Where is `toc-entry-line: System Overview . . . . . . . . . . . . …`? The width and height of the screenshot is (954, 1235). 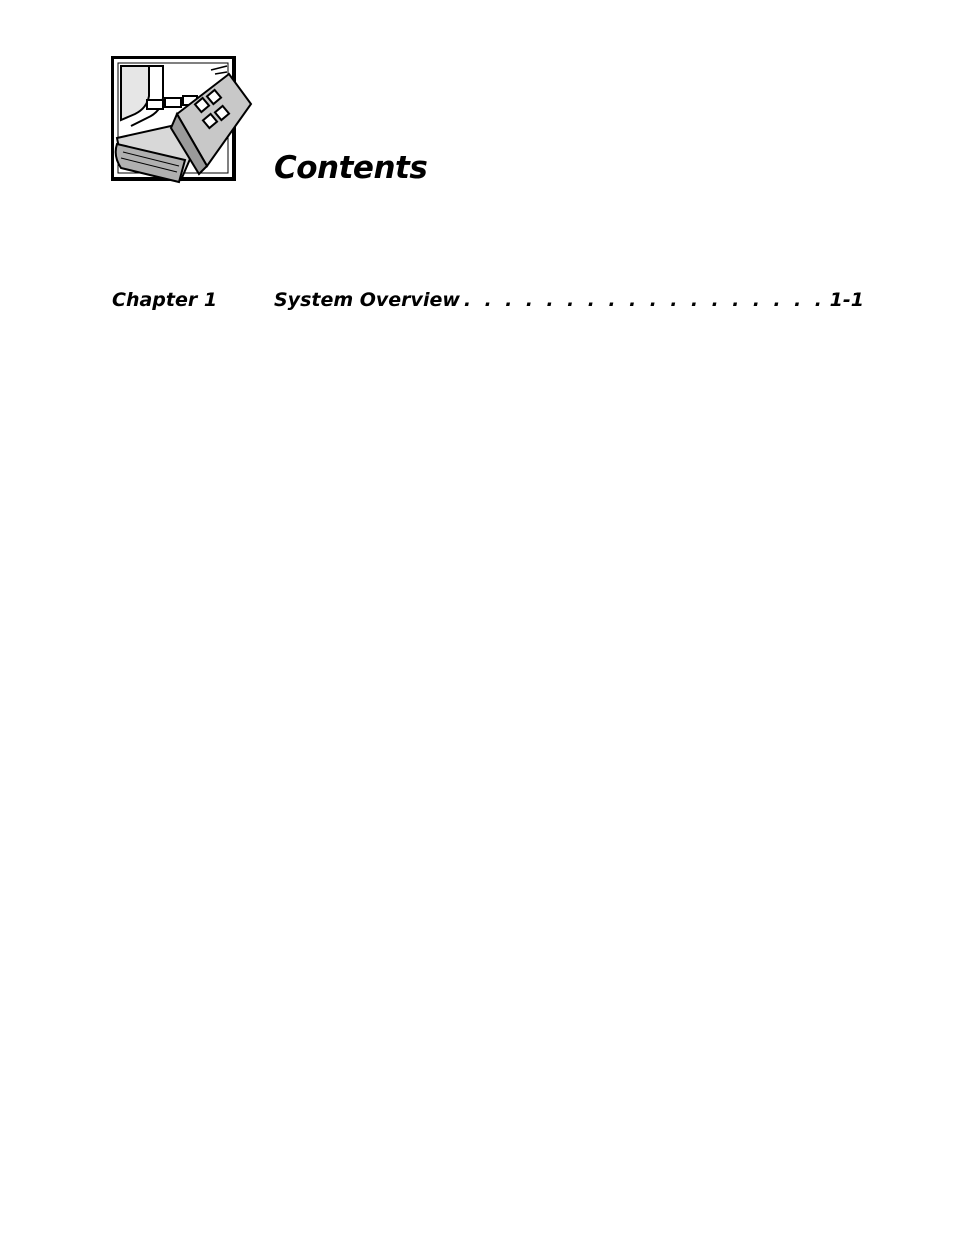
toc-entry-line: System Overview . . . . . . . . . . . . … is located at coordinates (569, 300).